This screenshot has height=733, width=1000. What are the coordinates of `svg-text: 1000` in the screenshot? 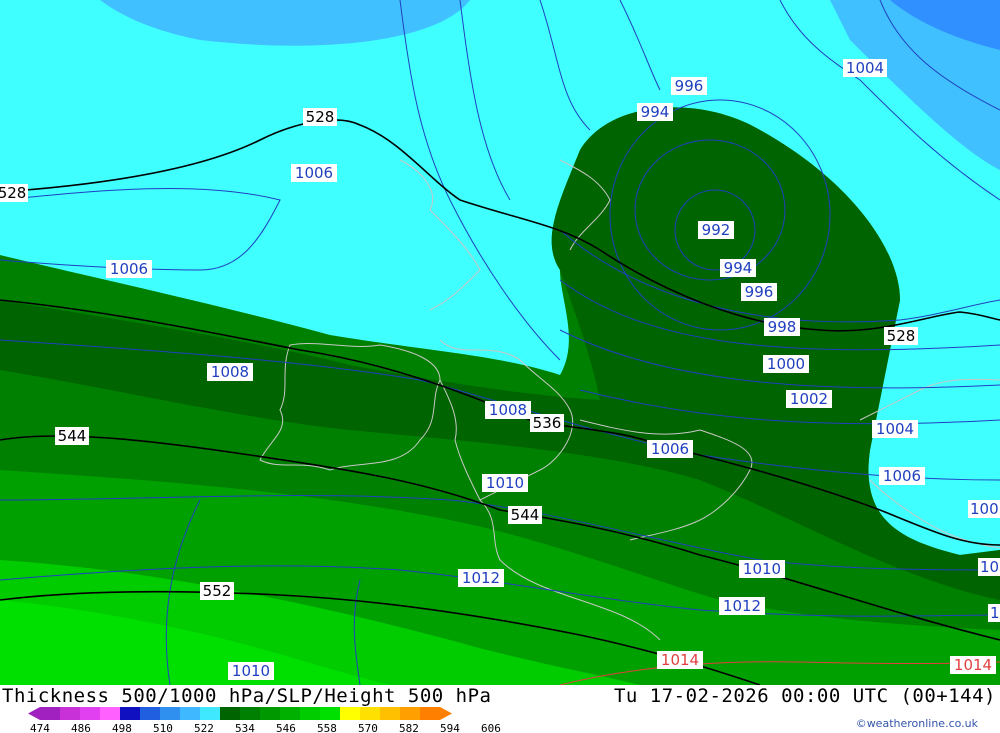 It's located at (786, 364).